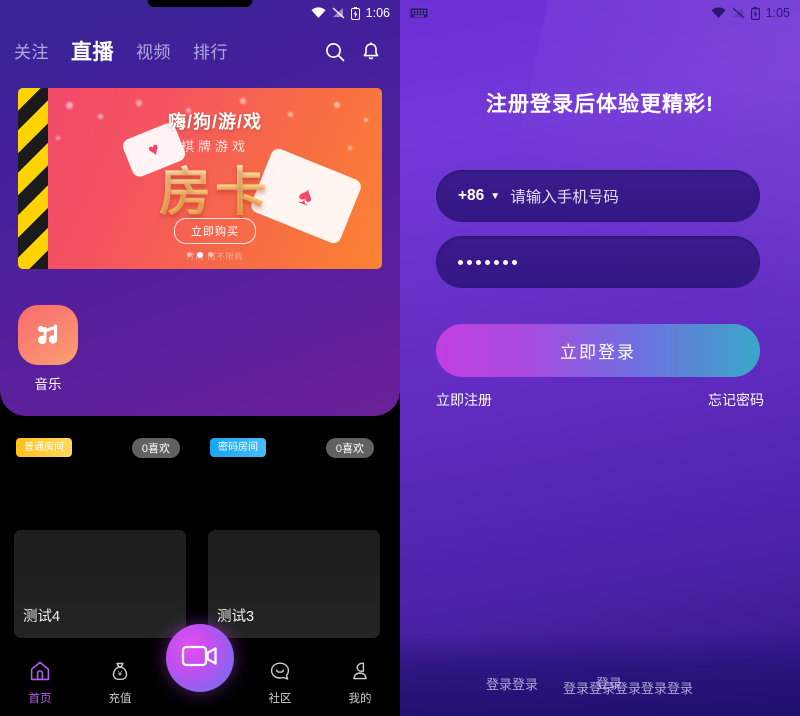  I want to click on money-bag-icon: ¥, so click(120, 672).